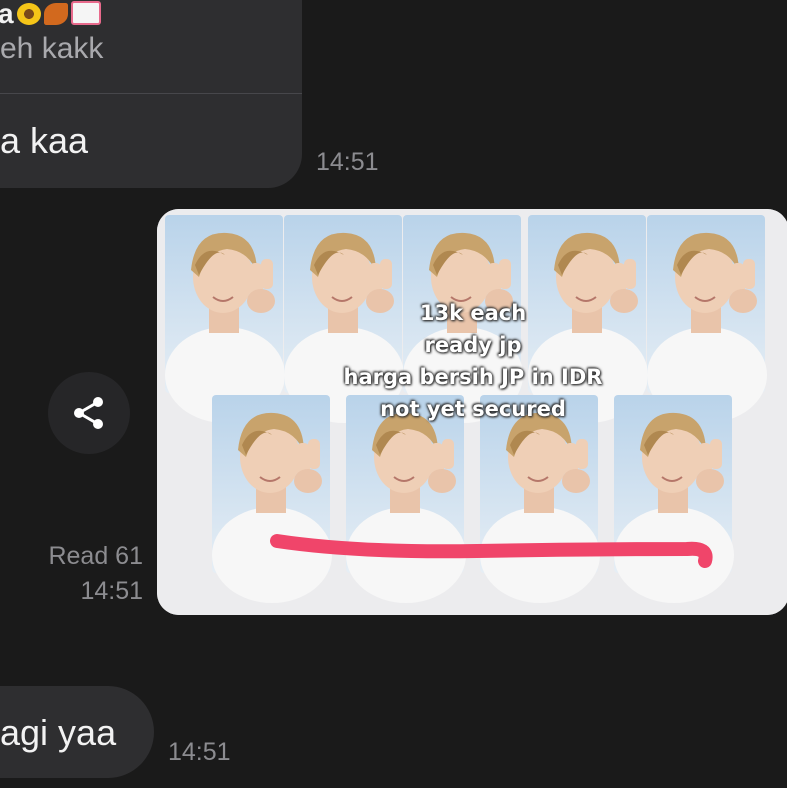 Image resolution: width=787 pixels, height=788 pixels. What do you see at coordinates (55, 14) in the screenshot?
I see `maple-leaf-emoji` at bounding box center [55, 14].